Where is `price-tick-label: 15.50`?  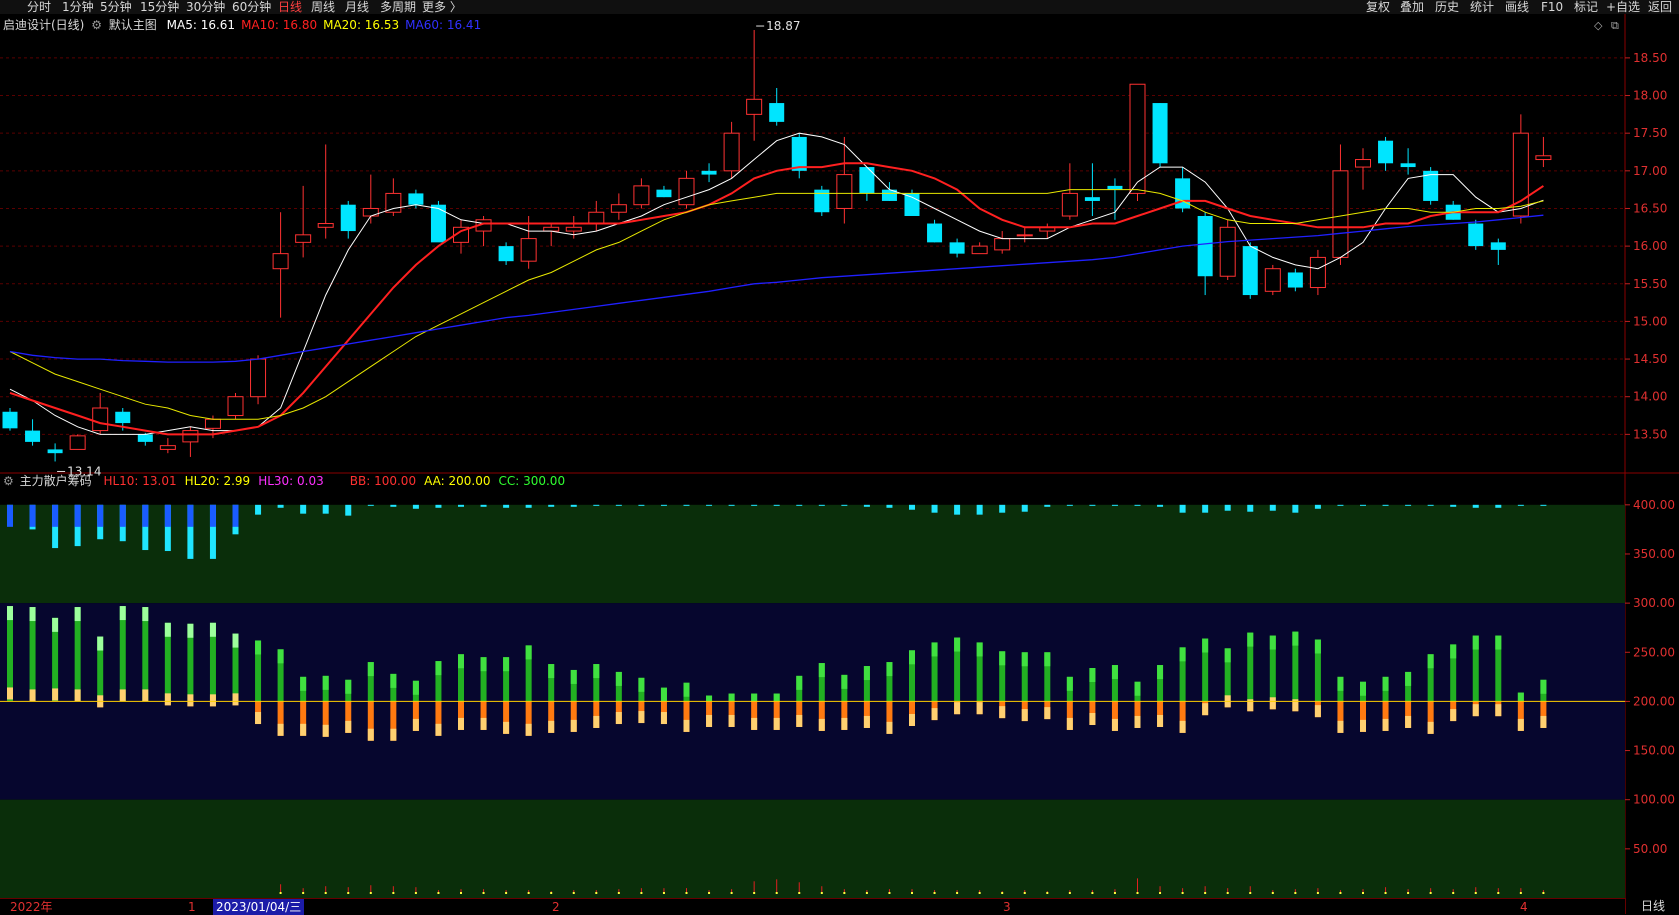
price-tick-label: 15.50 is located at coordinates (1650, 284).